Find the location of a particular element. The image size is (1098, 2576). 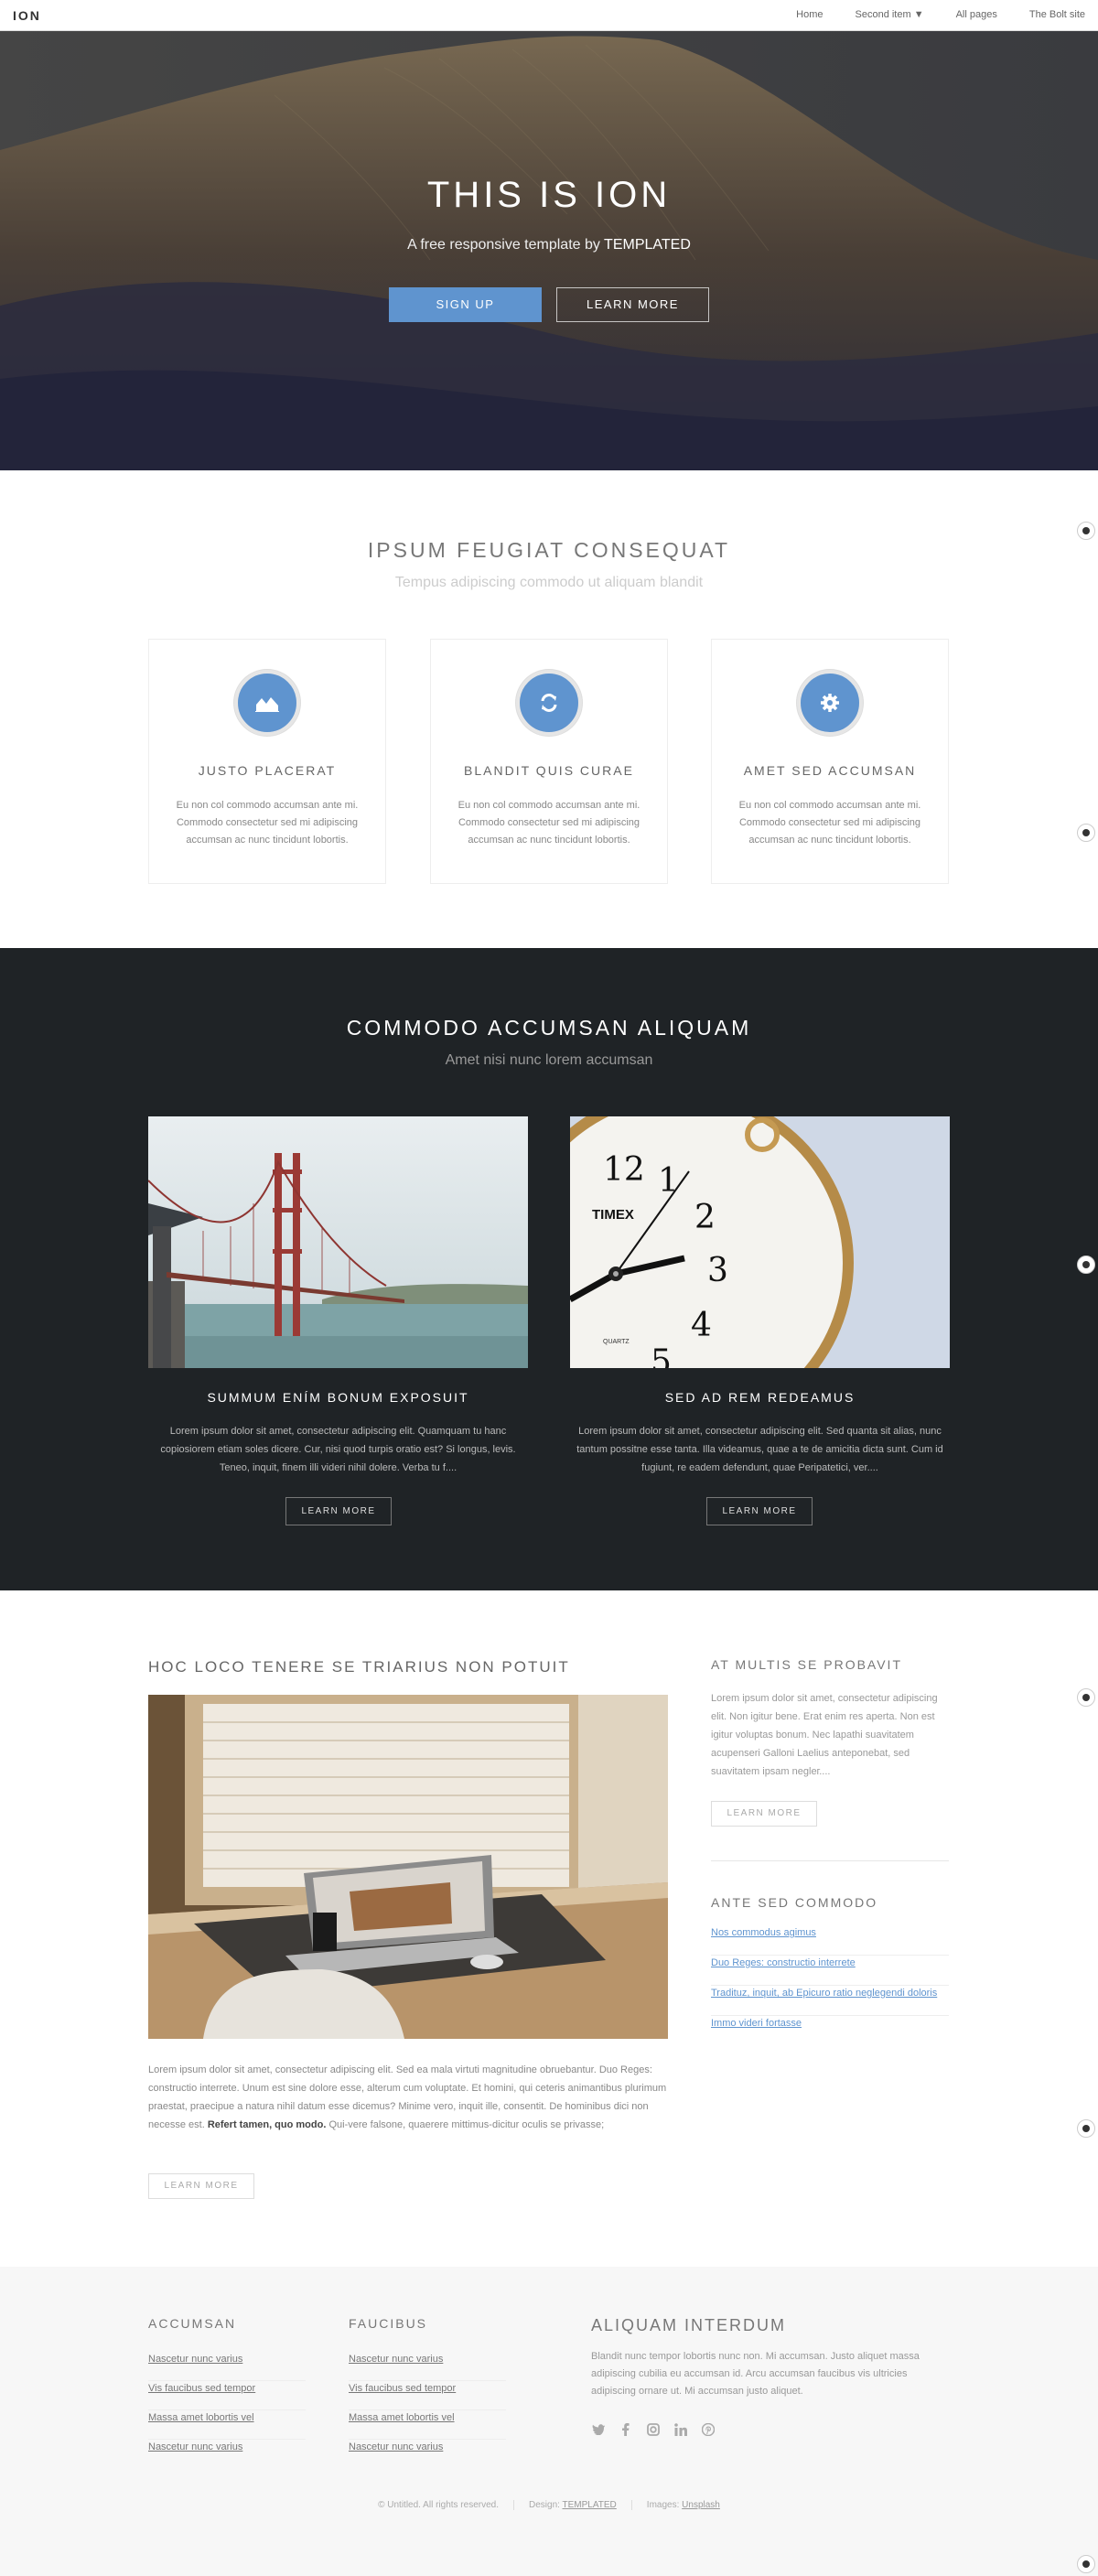

svg-text: 12 is located at coordinates (624, 1170).